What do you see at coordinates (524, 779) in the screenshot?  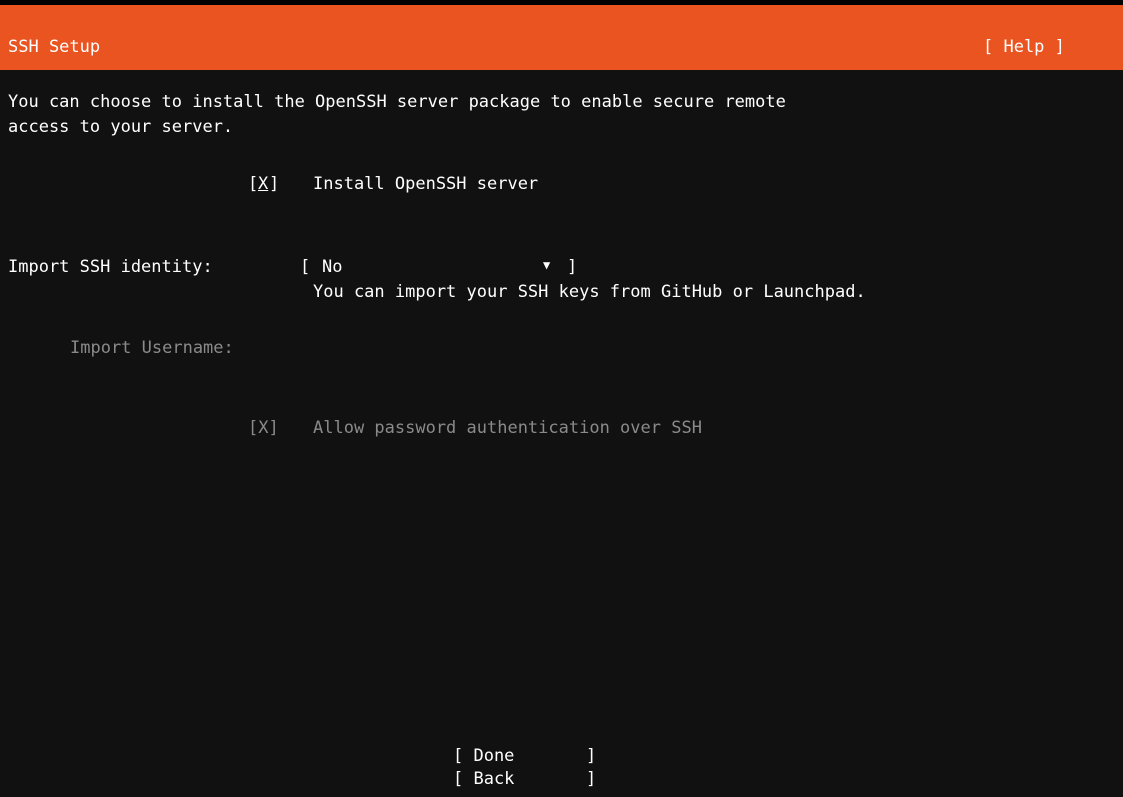 I see `back-button: [ Back ]` at bounding box center [524, 779].